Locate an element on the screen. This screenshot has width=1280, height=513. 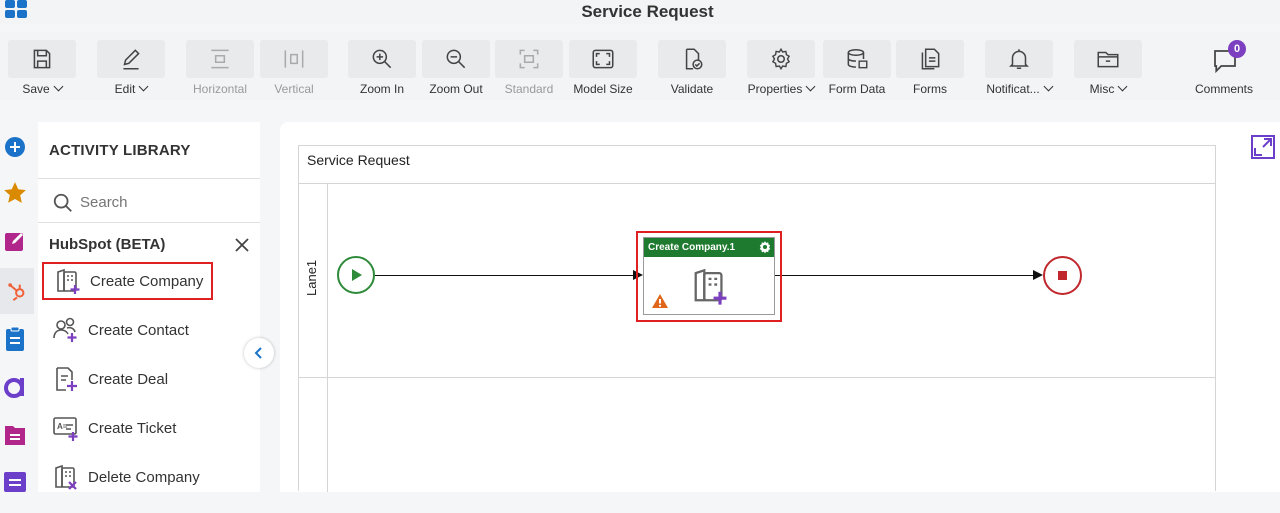
properties-button: Properties is located at coordinates (781, 68).